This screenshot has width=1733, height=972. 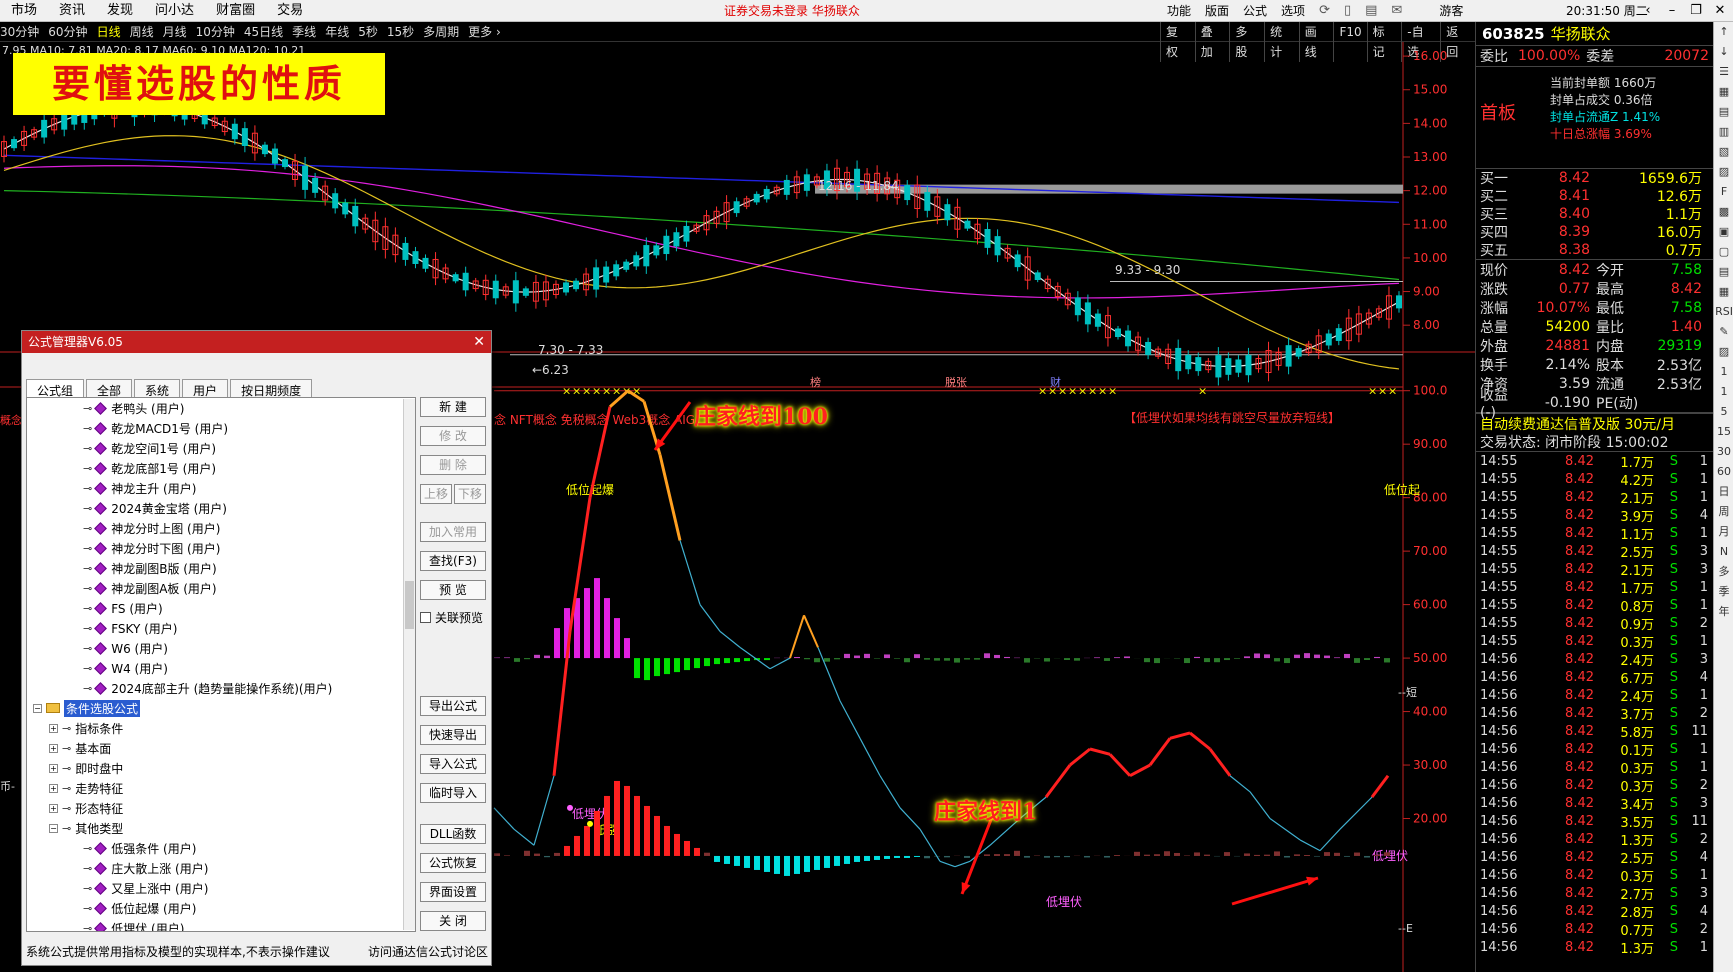 What do you see at coordinates (221, 428) in the screenshot?
I see `tree-item: ⊸ 乾龙MACD1号 (用户)` at bounding box center [221, 428].